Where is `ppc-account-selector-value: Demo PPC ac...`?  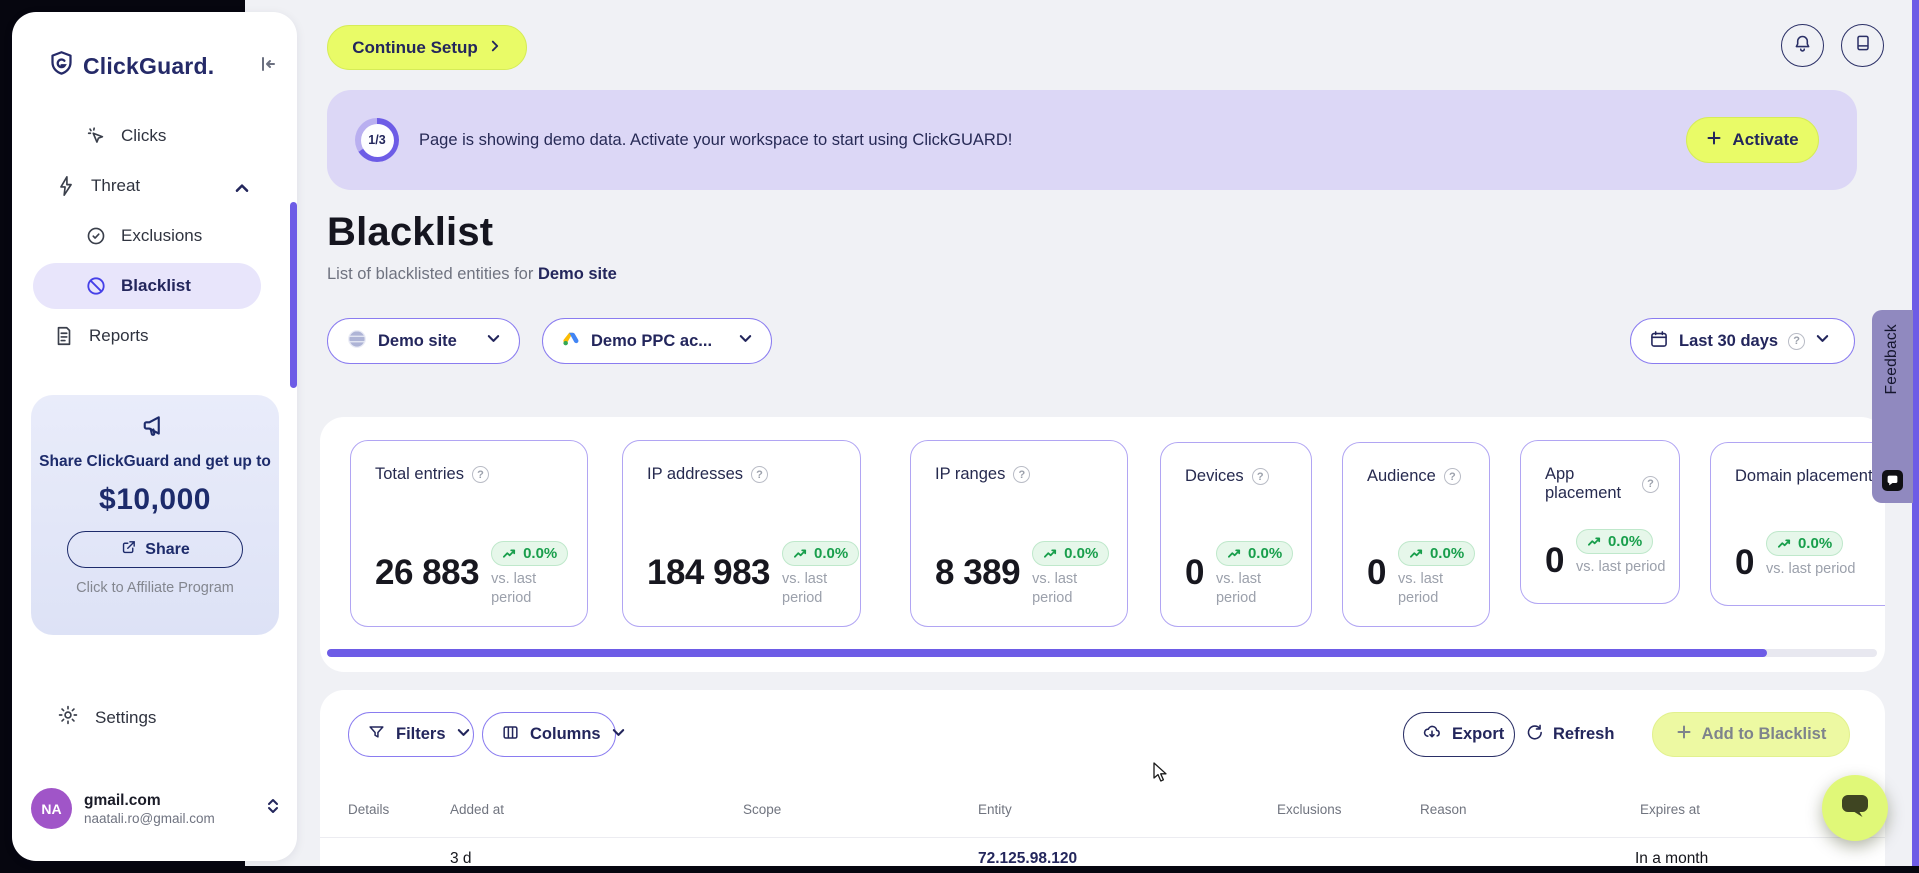 ppc-account-selector-value: Demo PPC ac... is located at coordinates (652, 340).